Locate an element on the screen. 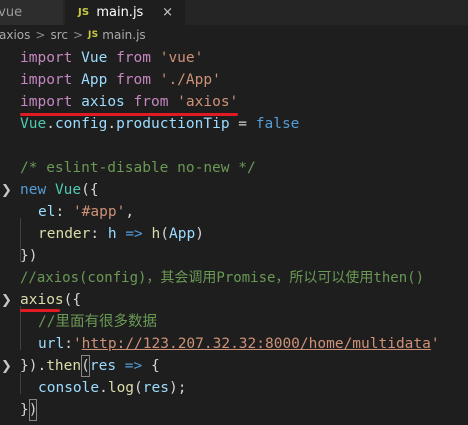 The image size is (468, 425). tab-main-js: JS main.js × is located at coordinates (125, 12).